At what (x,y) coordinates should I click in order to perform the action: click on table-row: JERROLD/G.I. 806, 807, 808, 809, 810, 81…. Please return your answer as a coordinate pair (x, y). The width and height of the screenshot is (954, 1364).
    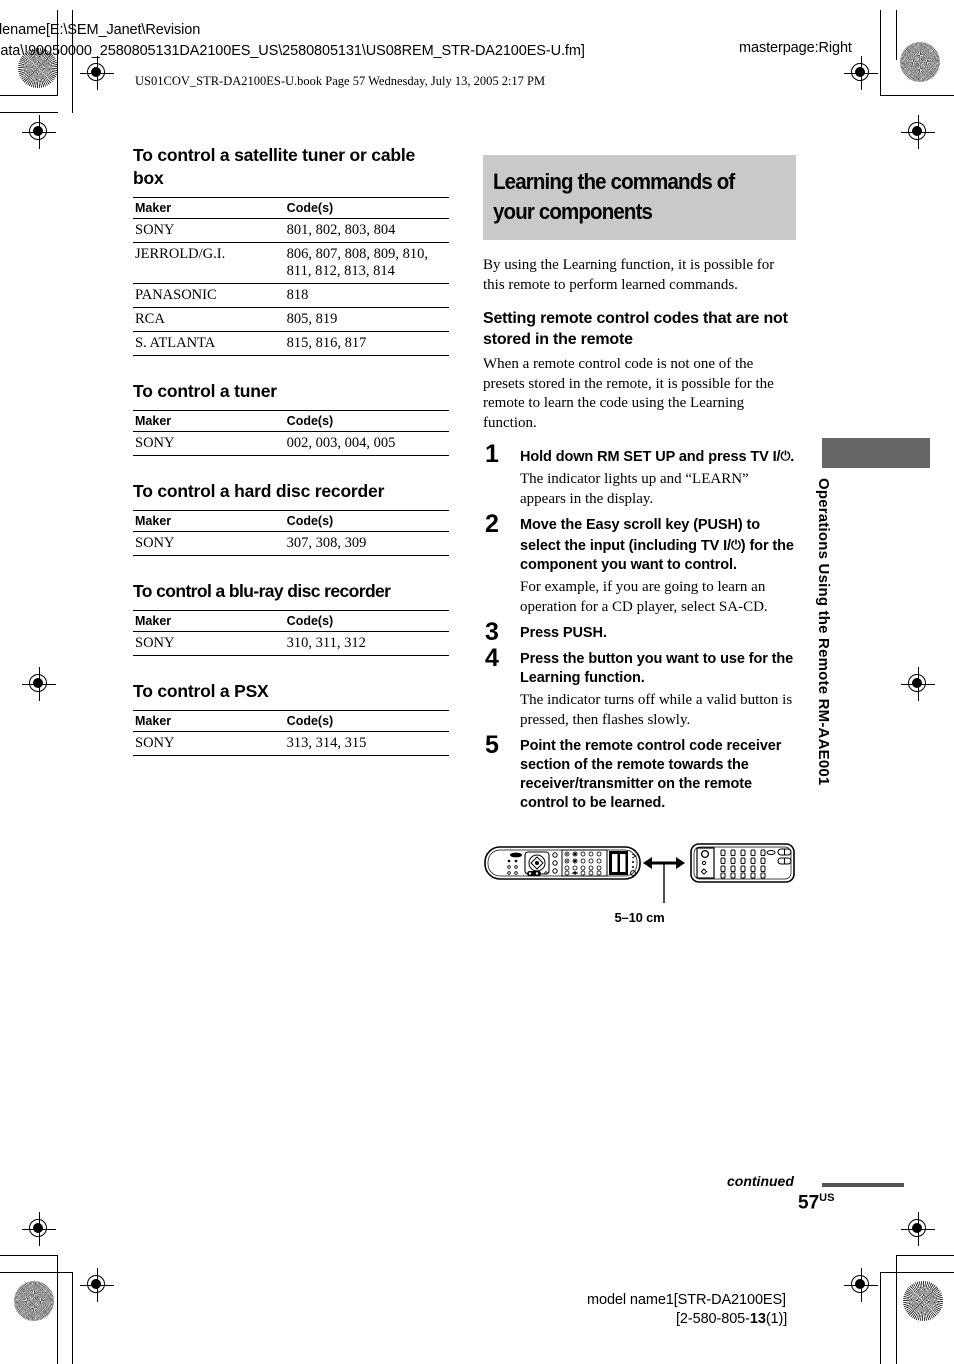
    Looking at the image, I should click on (291, 263).